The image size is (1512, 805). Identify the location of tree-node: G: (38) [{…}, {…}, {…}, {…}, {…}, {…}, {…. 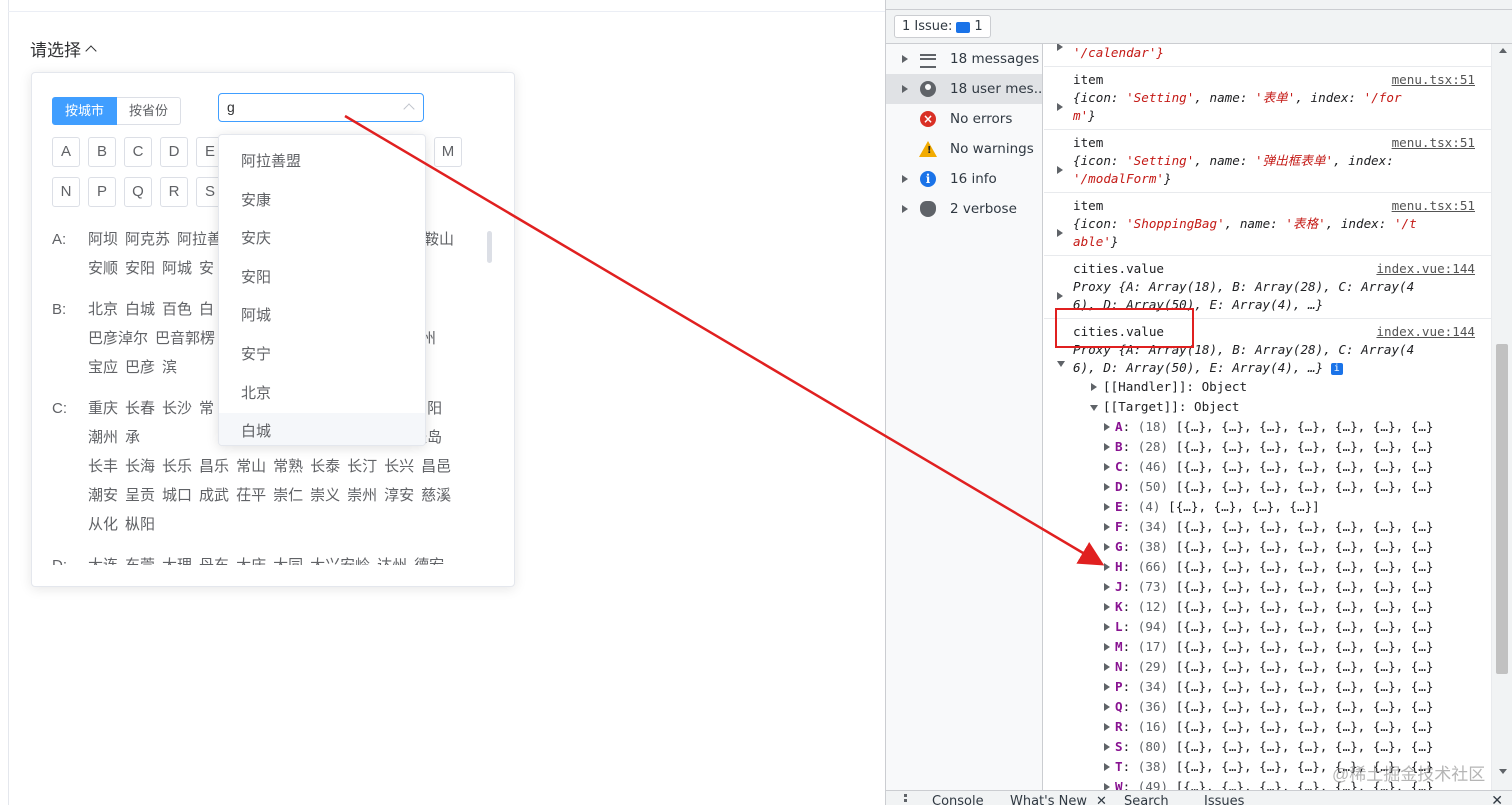
(1282, 547).